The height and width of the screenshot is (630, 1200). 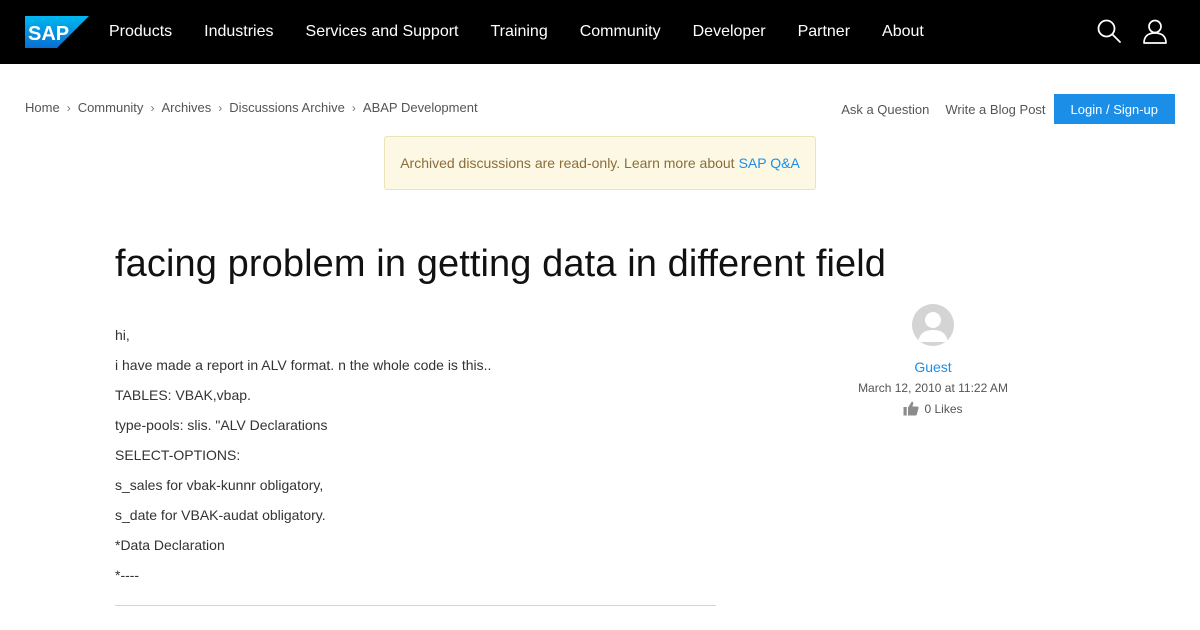 What do you see at coordinates (519, 32) in the screenshot?
I see `nav-training: Training` at bounding box center [519, 32].